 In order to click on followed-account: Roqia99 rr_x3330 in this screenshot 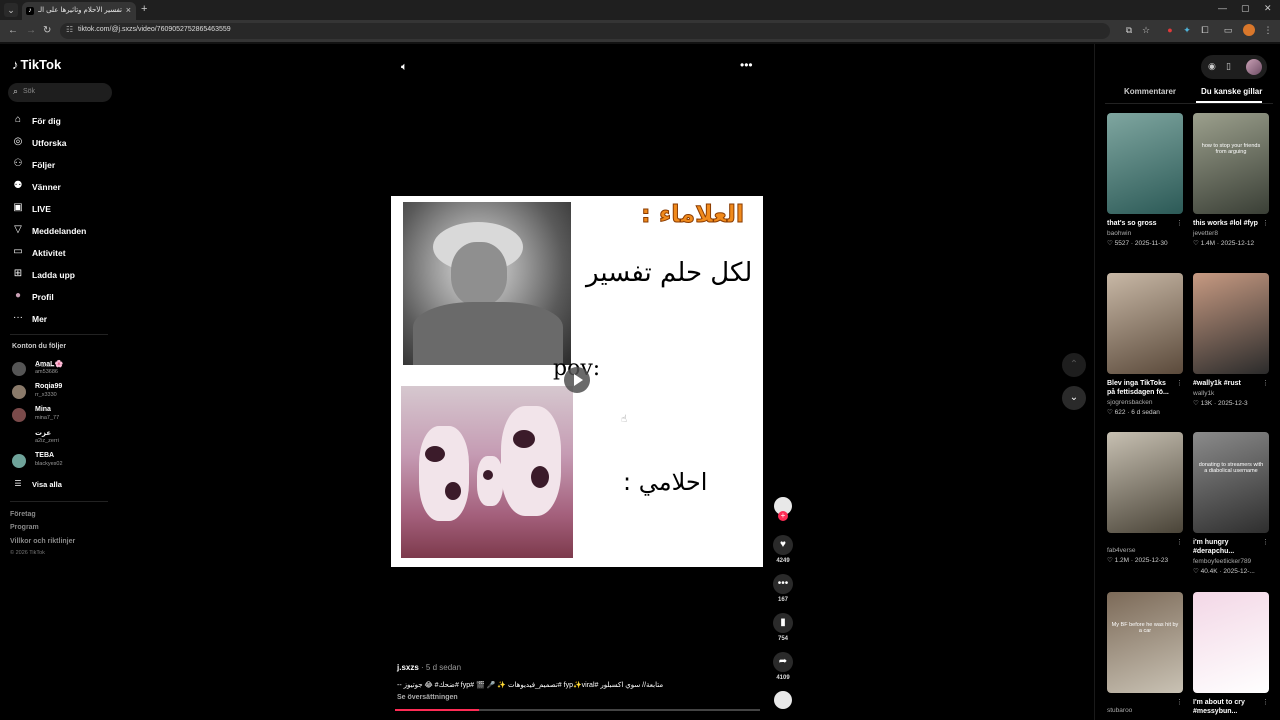, I will do `click(62, 393)`.